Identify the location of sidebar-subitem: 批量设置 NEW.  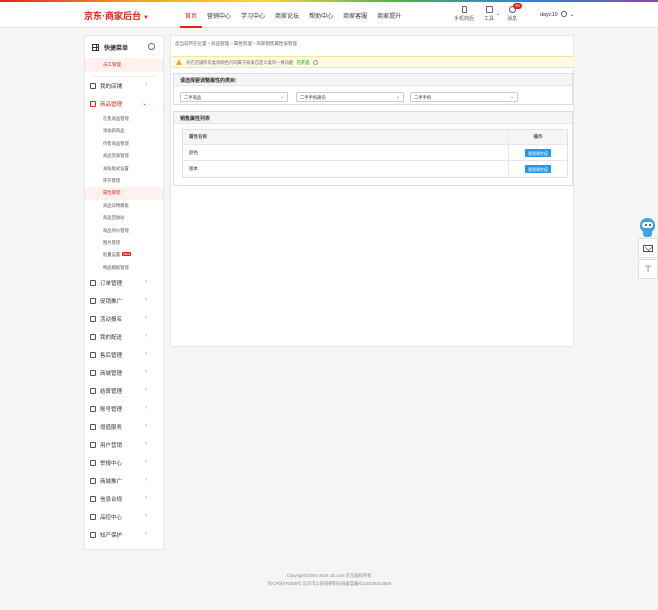
(124, 255).